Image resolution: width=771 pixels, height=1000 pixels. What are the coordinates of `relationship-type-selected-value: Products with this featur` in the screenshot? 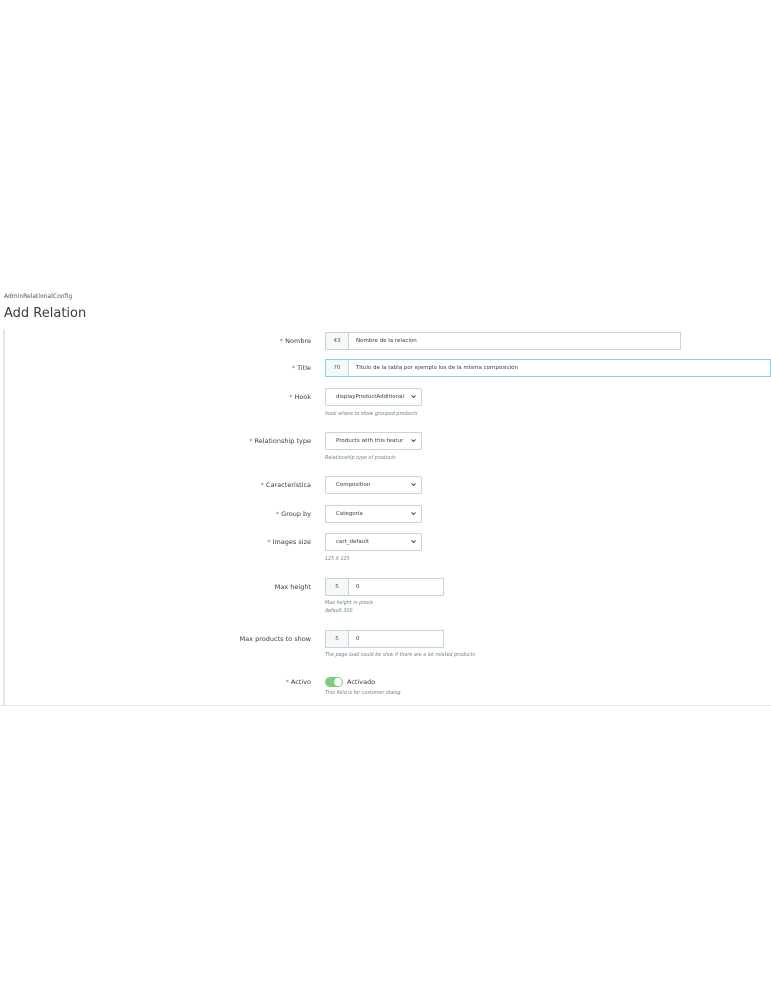 It's located at (370, 441).